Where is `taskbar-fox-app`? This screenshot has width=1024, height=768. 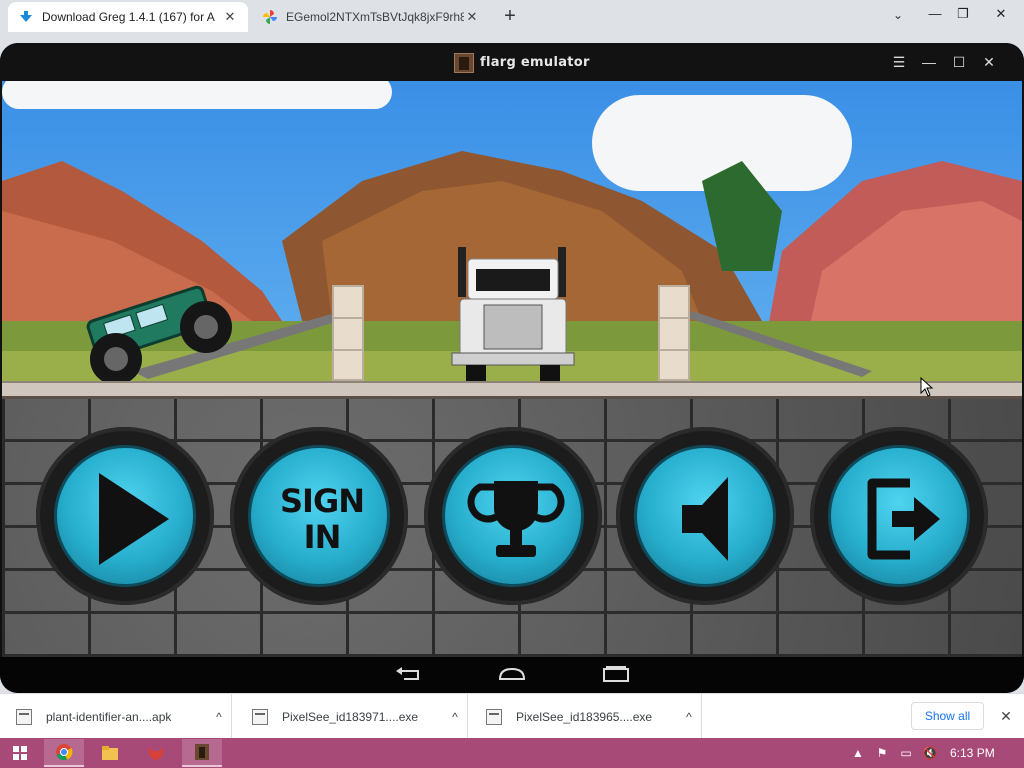 taskbar-fox-app is located at coordinates (156, 753).